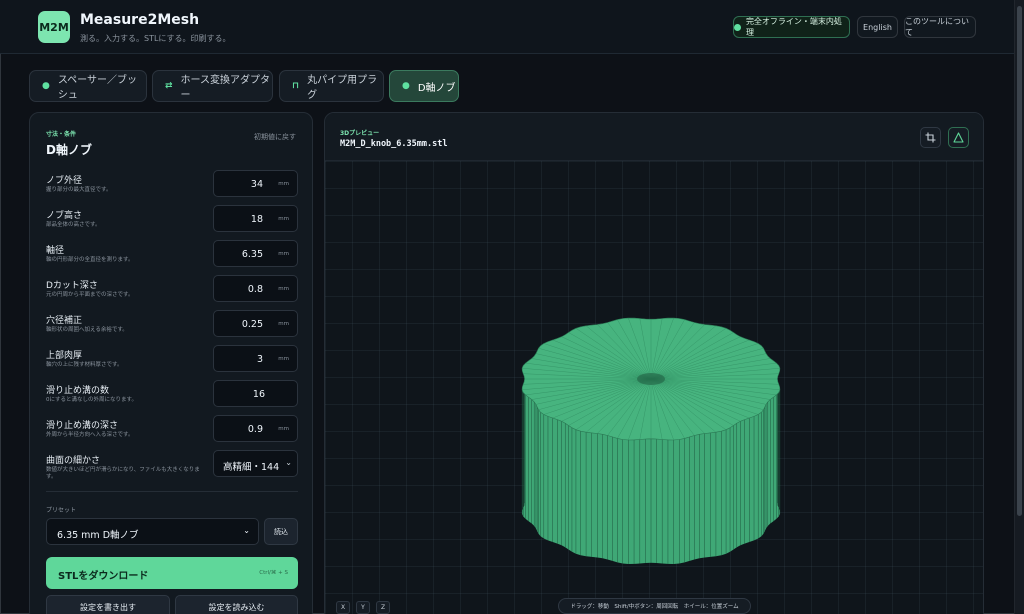 This screenshot has height=614, width=1024. I want to click on top-thickness-input: 3 mm, so click(255, 358).